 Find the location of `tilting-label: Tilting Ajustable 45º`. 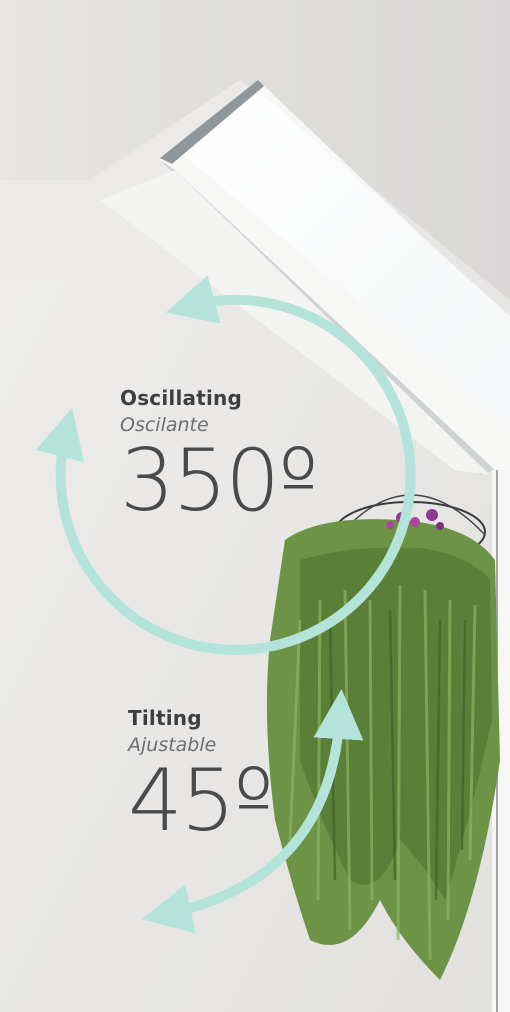

tilting-label: Tilting Ajustable 45º is located at coordinates (201, 778).